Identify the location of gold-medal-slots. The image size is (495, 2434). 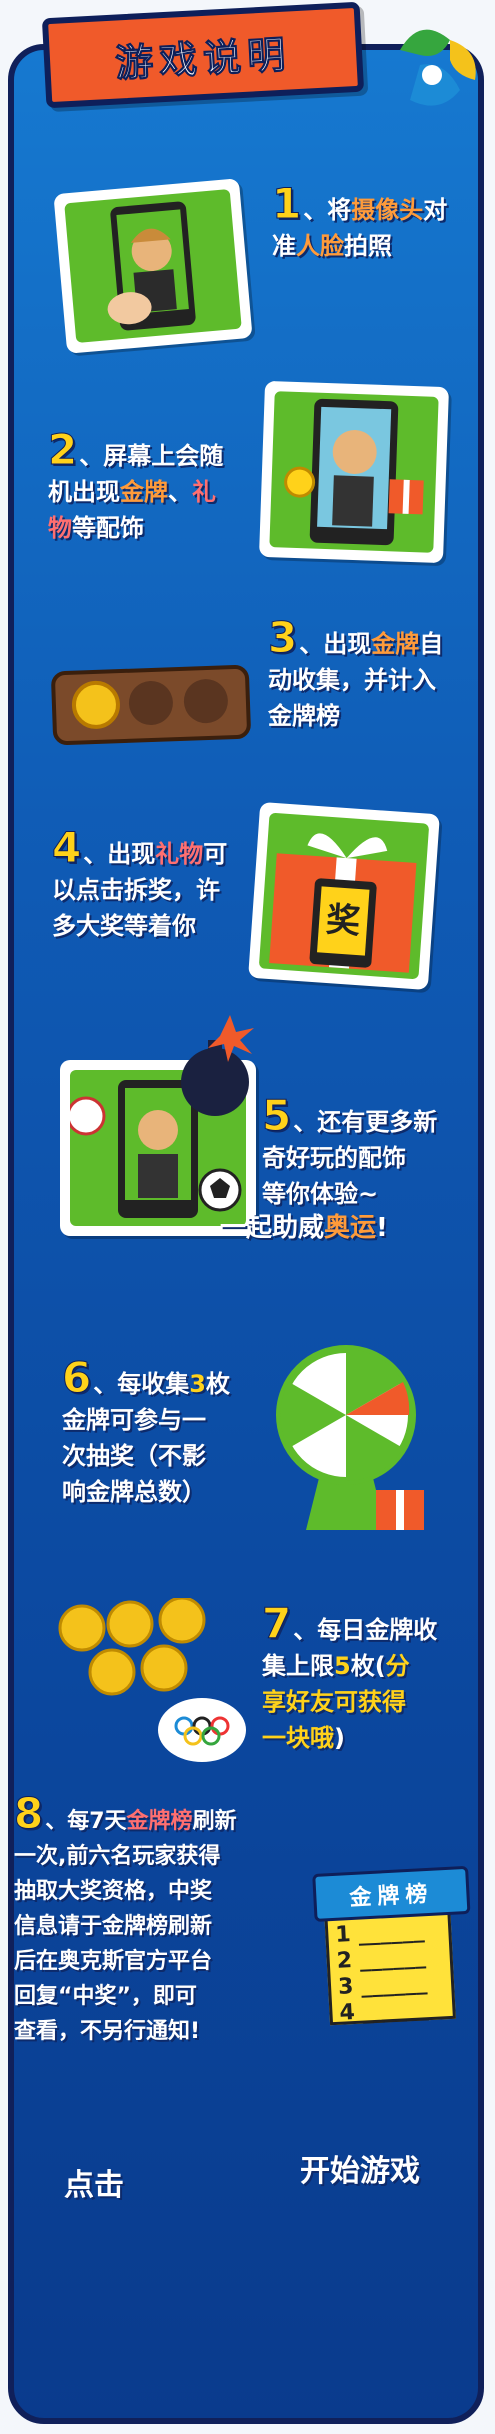
(151, 705).